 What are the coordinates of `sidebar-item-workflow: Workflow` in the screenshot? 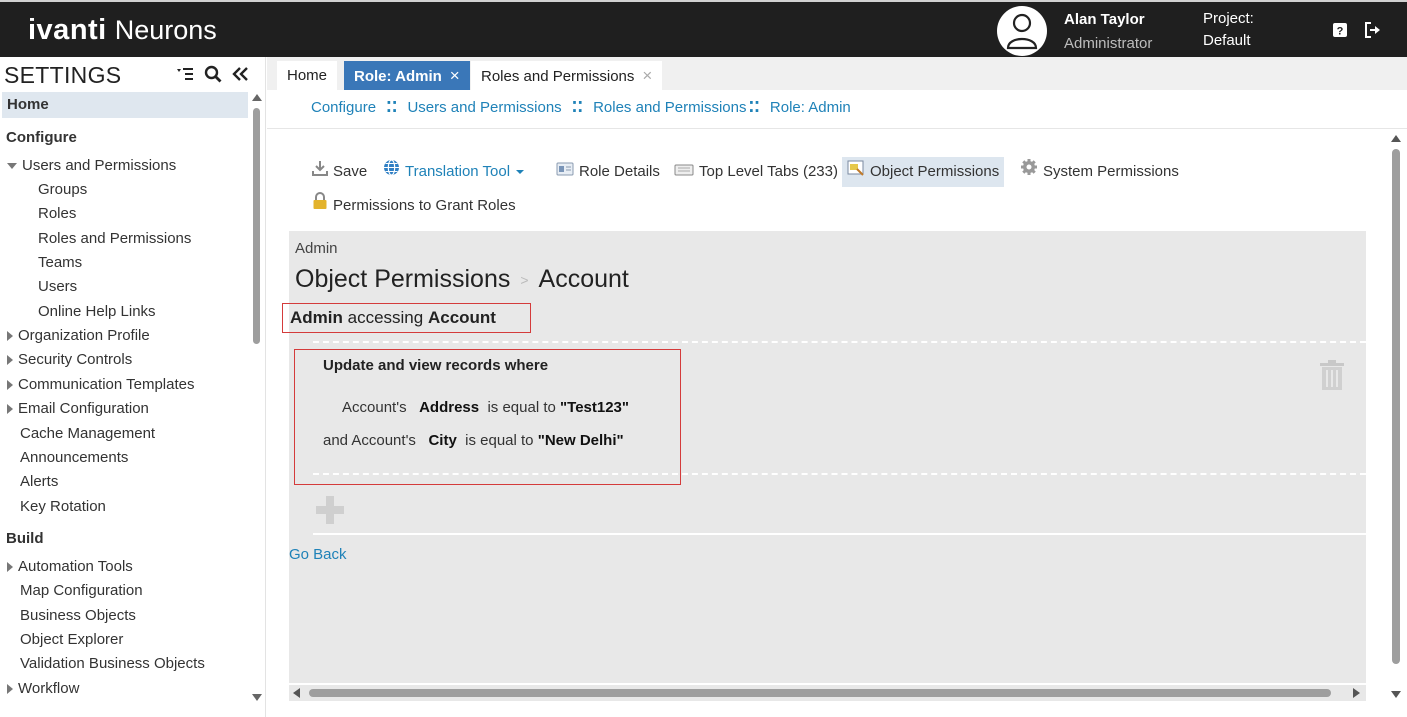 It's located at (43, 688).